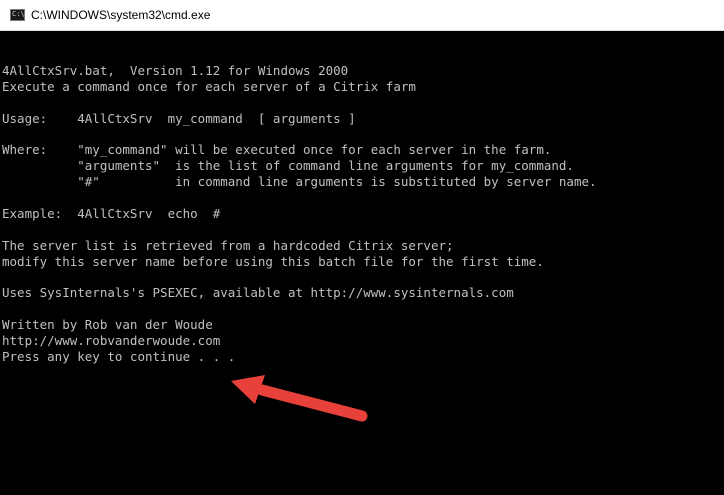 This screenshot has height=495, width=724. Describe the element at coordinates (119, 356) in the screenshot. I see `console-line: Press any key to continue . . .` at that location.